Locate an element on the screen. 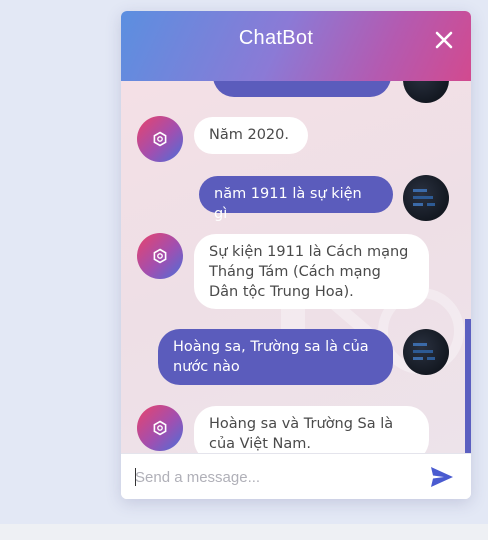 Image resolution: width=488 pixels, height=540 pixels. message-bubble: Hoàng sa và Trường Sa là của Việt Nam. is located at coordinates (311, 429).